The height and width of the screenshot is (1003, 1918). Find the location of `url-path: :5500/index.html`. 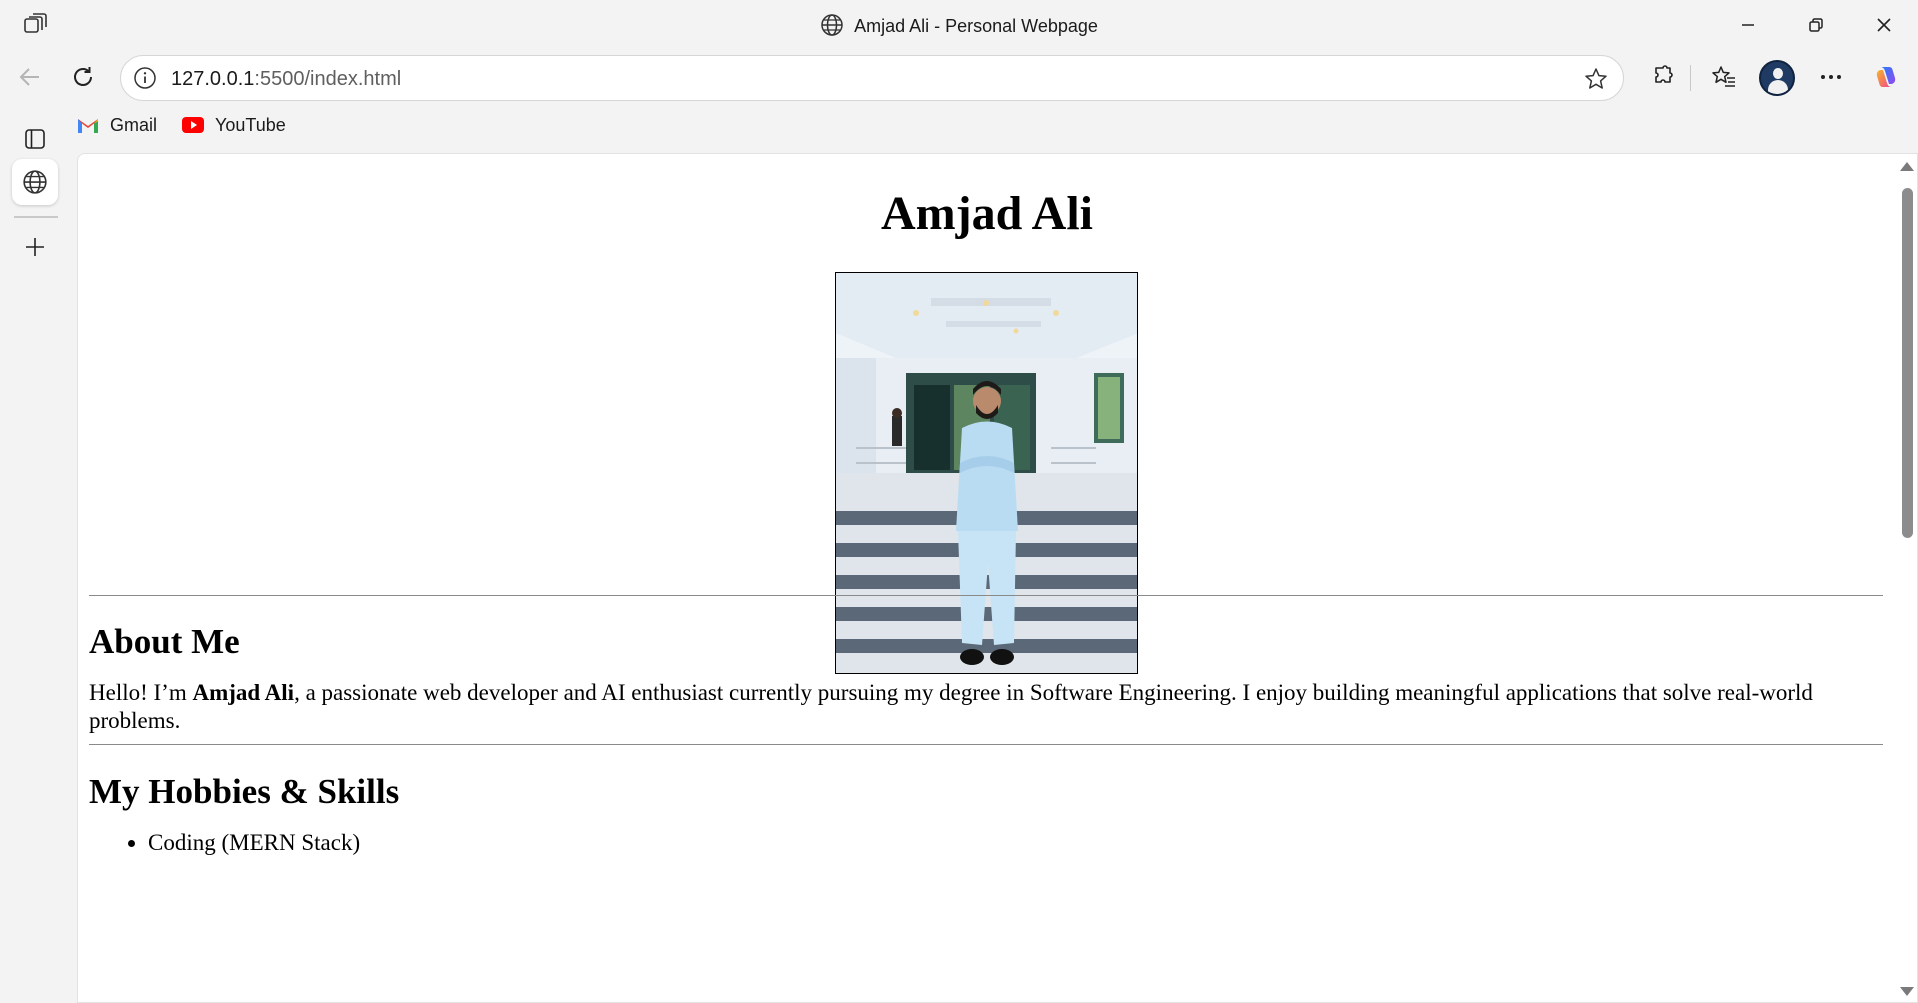

url-path: :5500/index.html is located at coordinates (328, 79).